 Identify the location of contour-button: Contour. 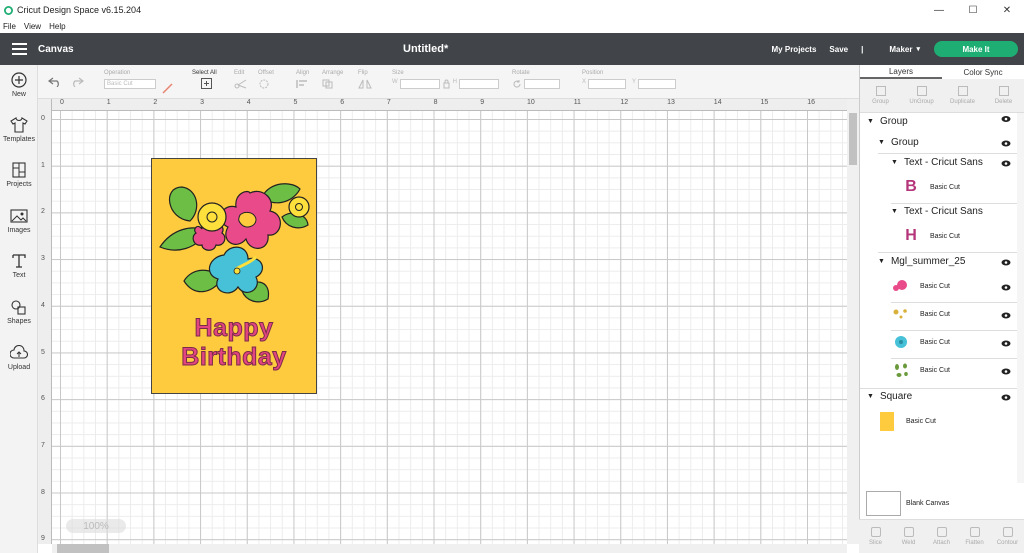
(1007, 536).